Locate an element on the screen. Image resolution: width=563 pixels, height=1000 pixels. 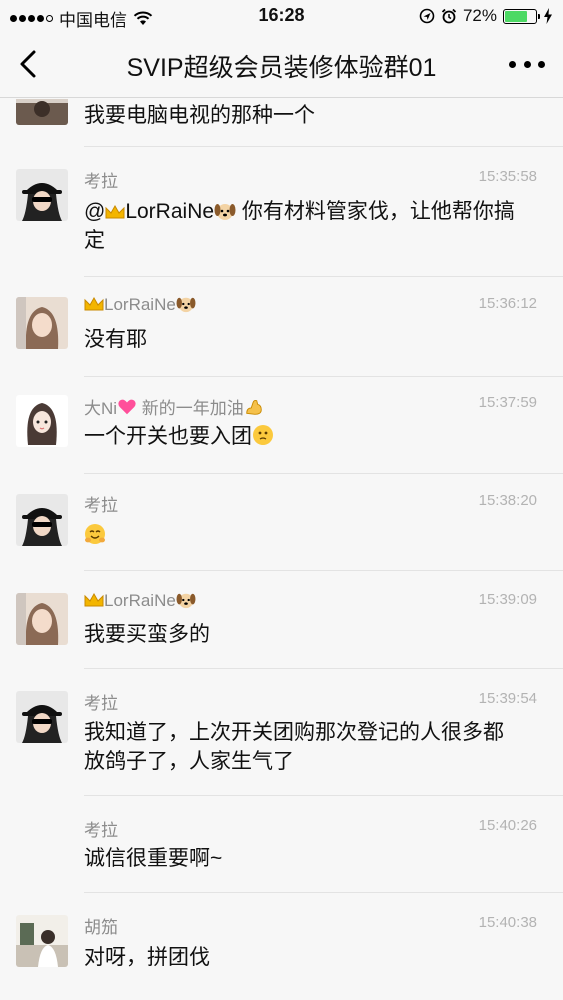
message-item: 考拉 15:40:26 诚信很重要啊~ is located at coordinates (281, 844).